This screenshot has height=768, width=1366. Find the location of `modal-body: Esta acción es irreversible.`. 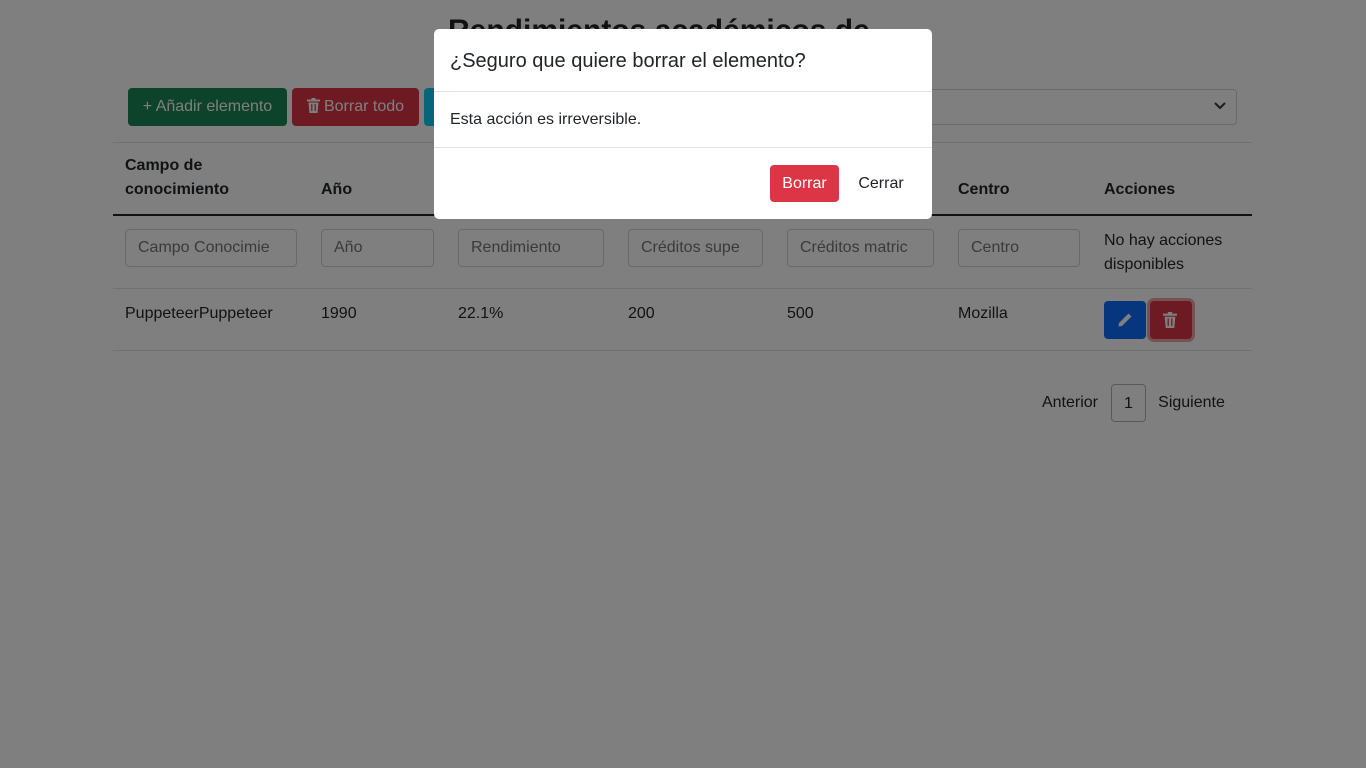

modal-body: Esta acción es irreversible. is located at coordinates (683, 120).